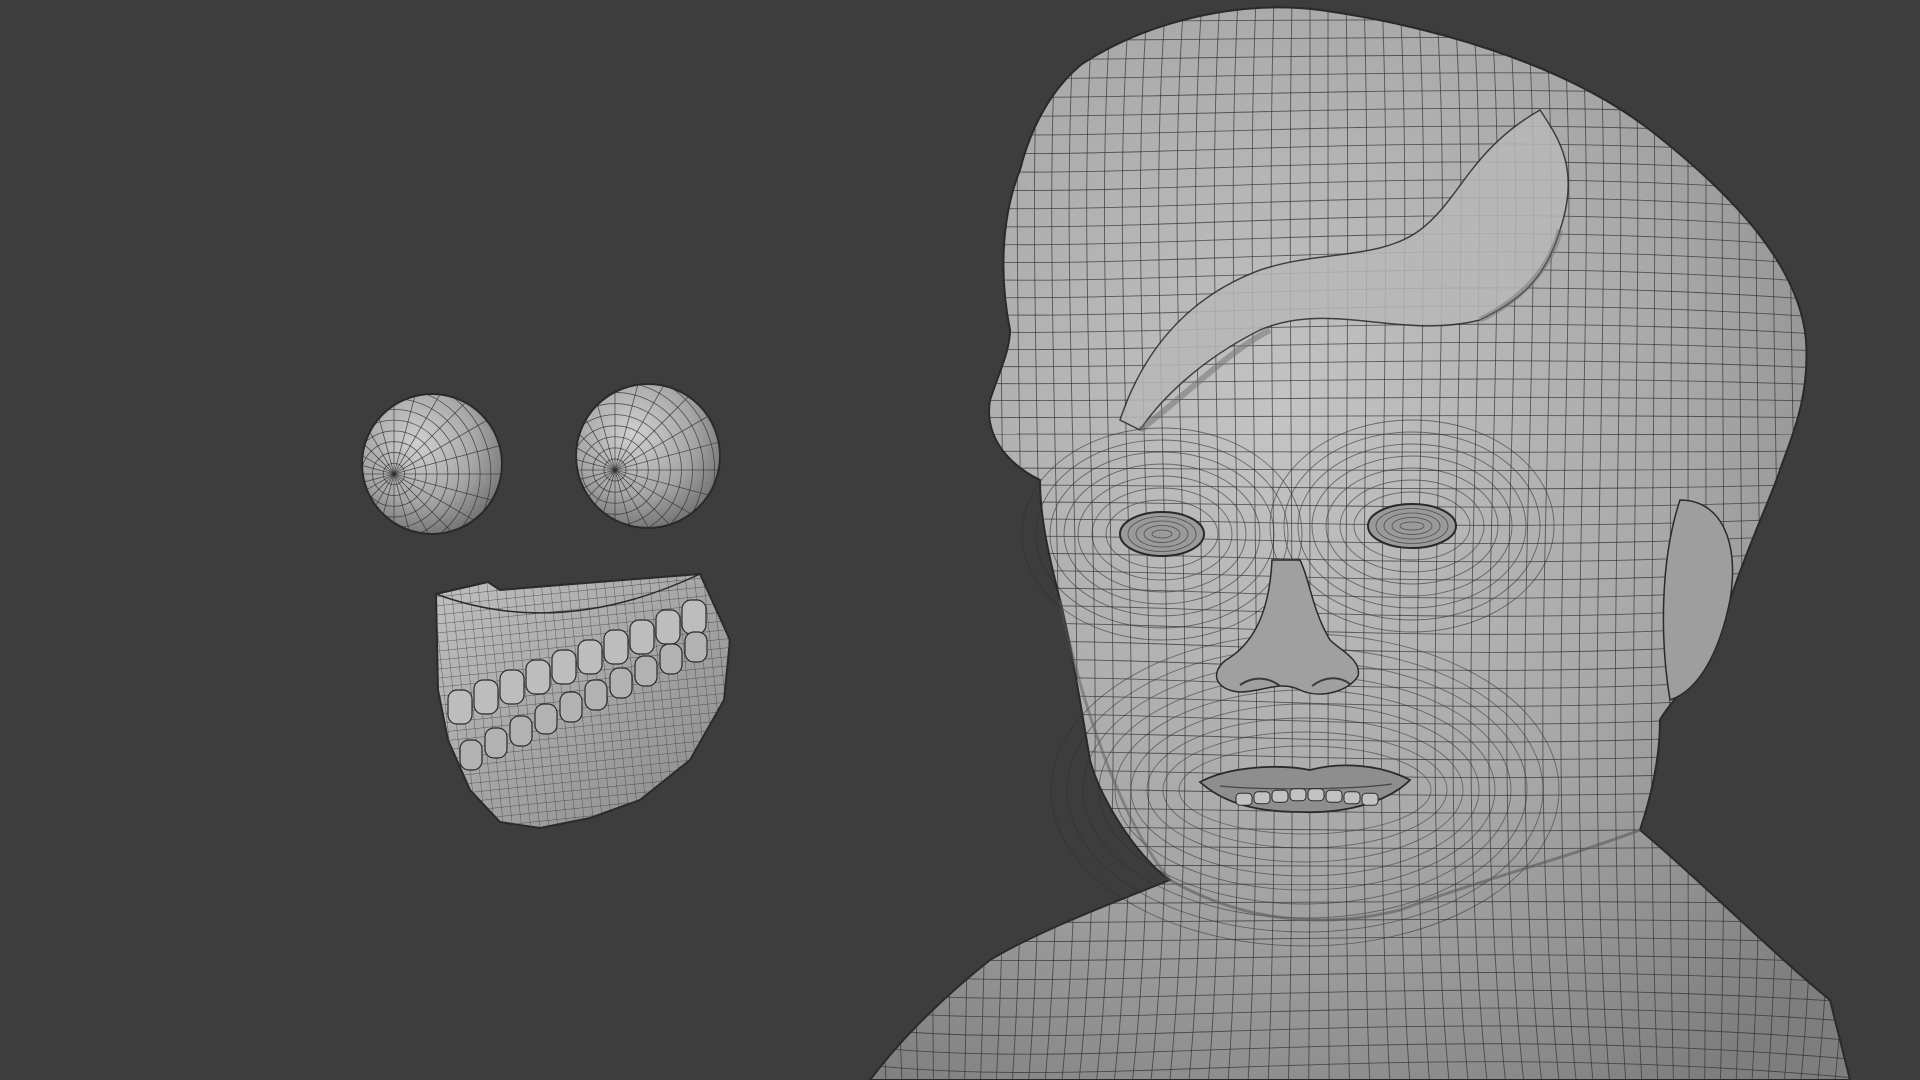  Describe the element at coordinates (1162, 534) in the screenshot. I see `eye-socket-left` at that location.